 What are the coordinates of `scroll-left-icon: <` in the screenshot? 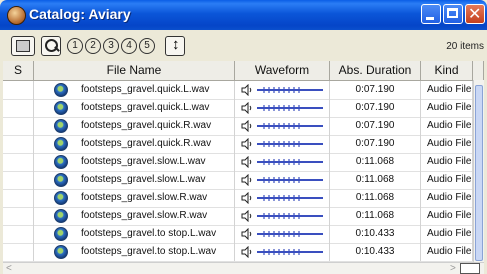 It's located at (9, 268).